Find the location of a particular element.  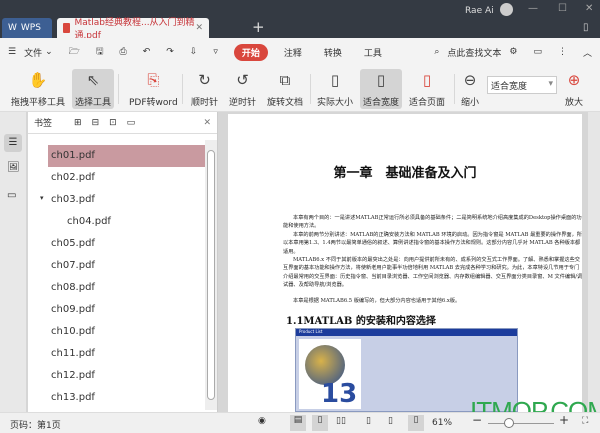

hand-icon: ✋ is located at coordinates (38, 80).